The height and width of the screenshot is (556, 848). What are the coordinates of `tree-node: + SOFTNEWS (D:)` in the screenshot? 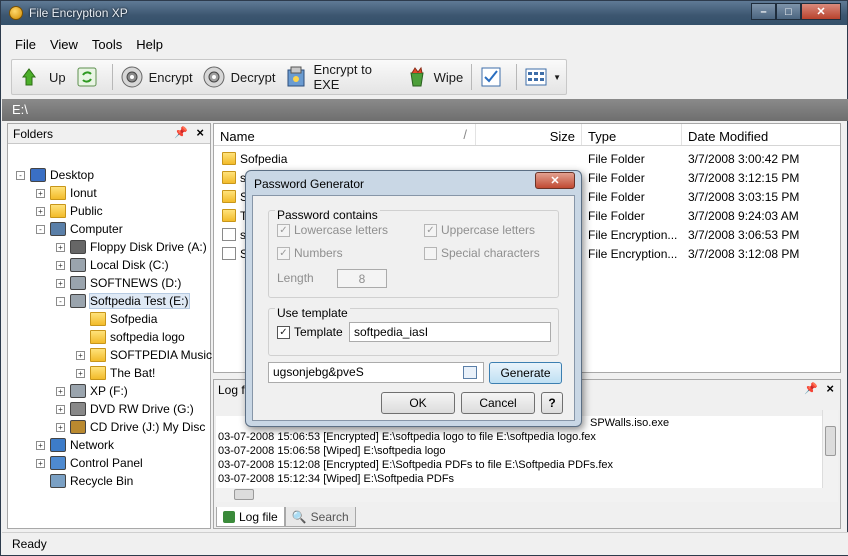 It's located at (118, 283).